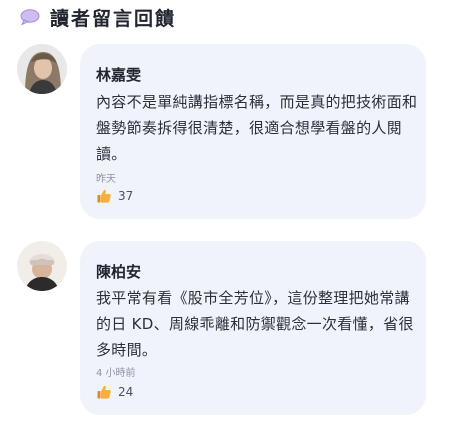  What do you see at coordinates (126, 392) in the screenshot?
I see `like-count: 24` at bounding box center [126, 392].